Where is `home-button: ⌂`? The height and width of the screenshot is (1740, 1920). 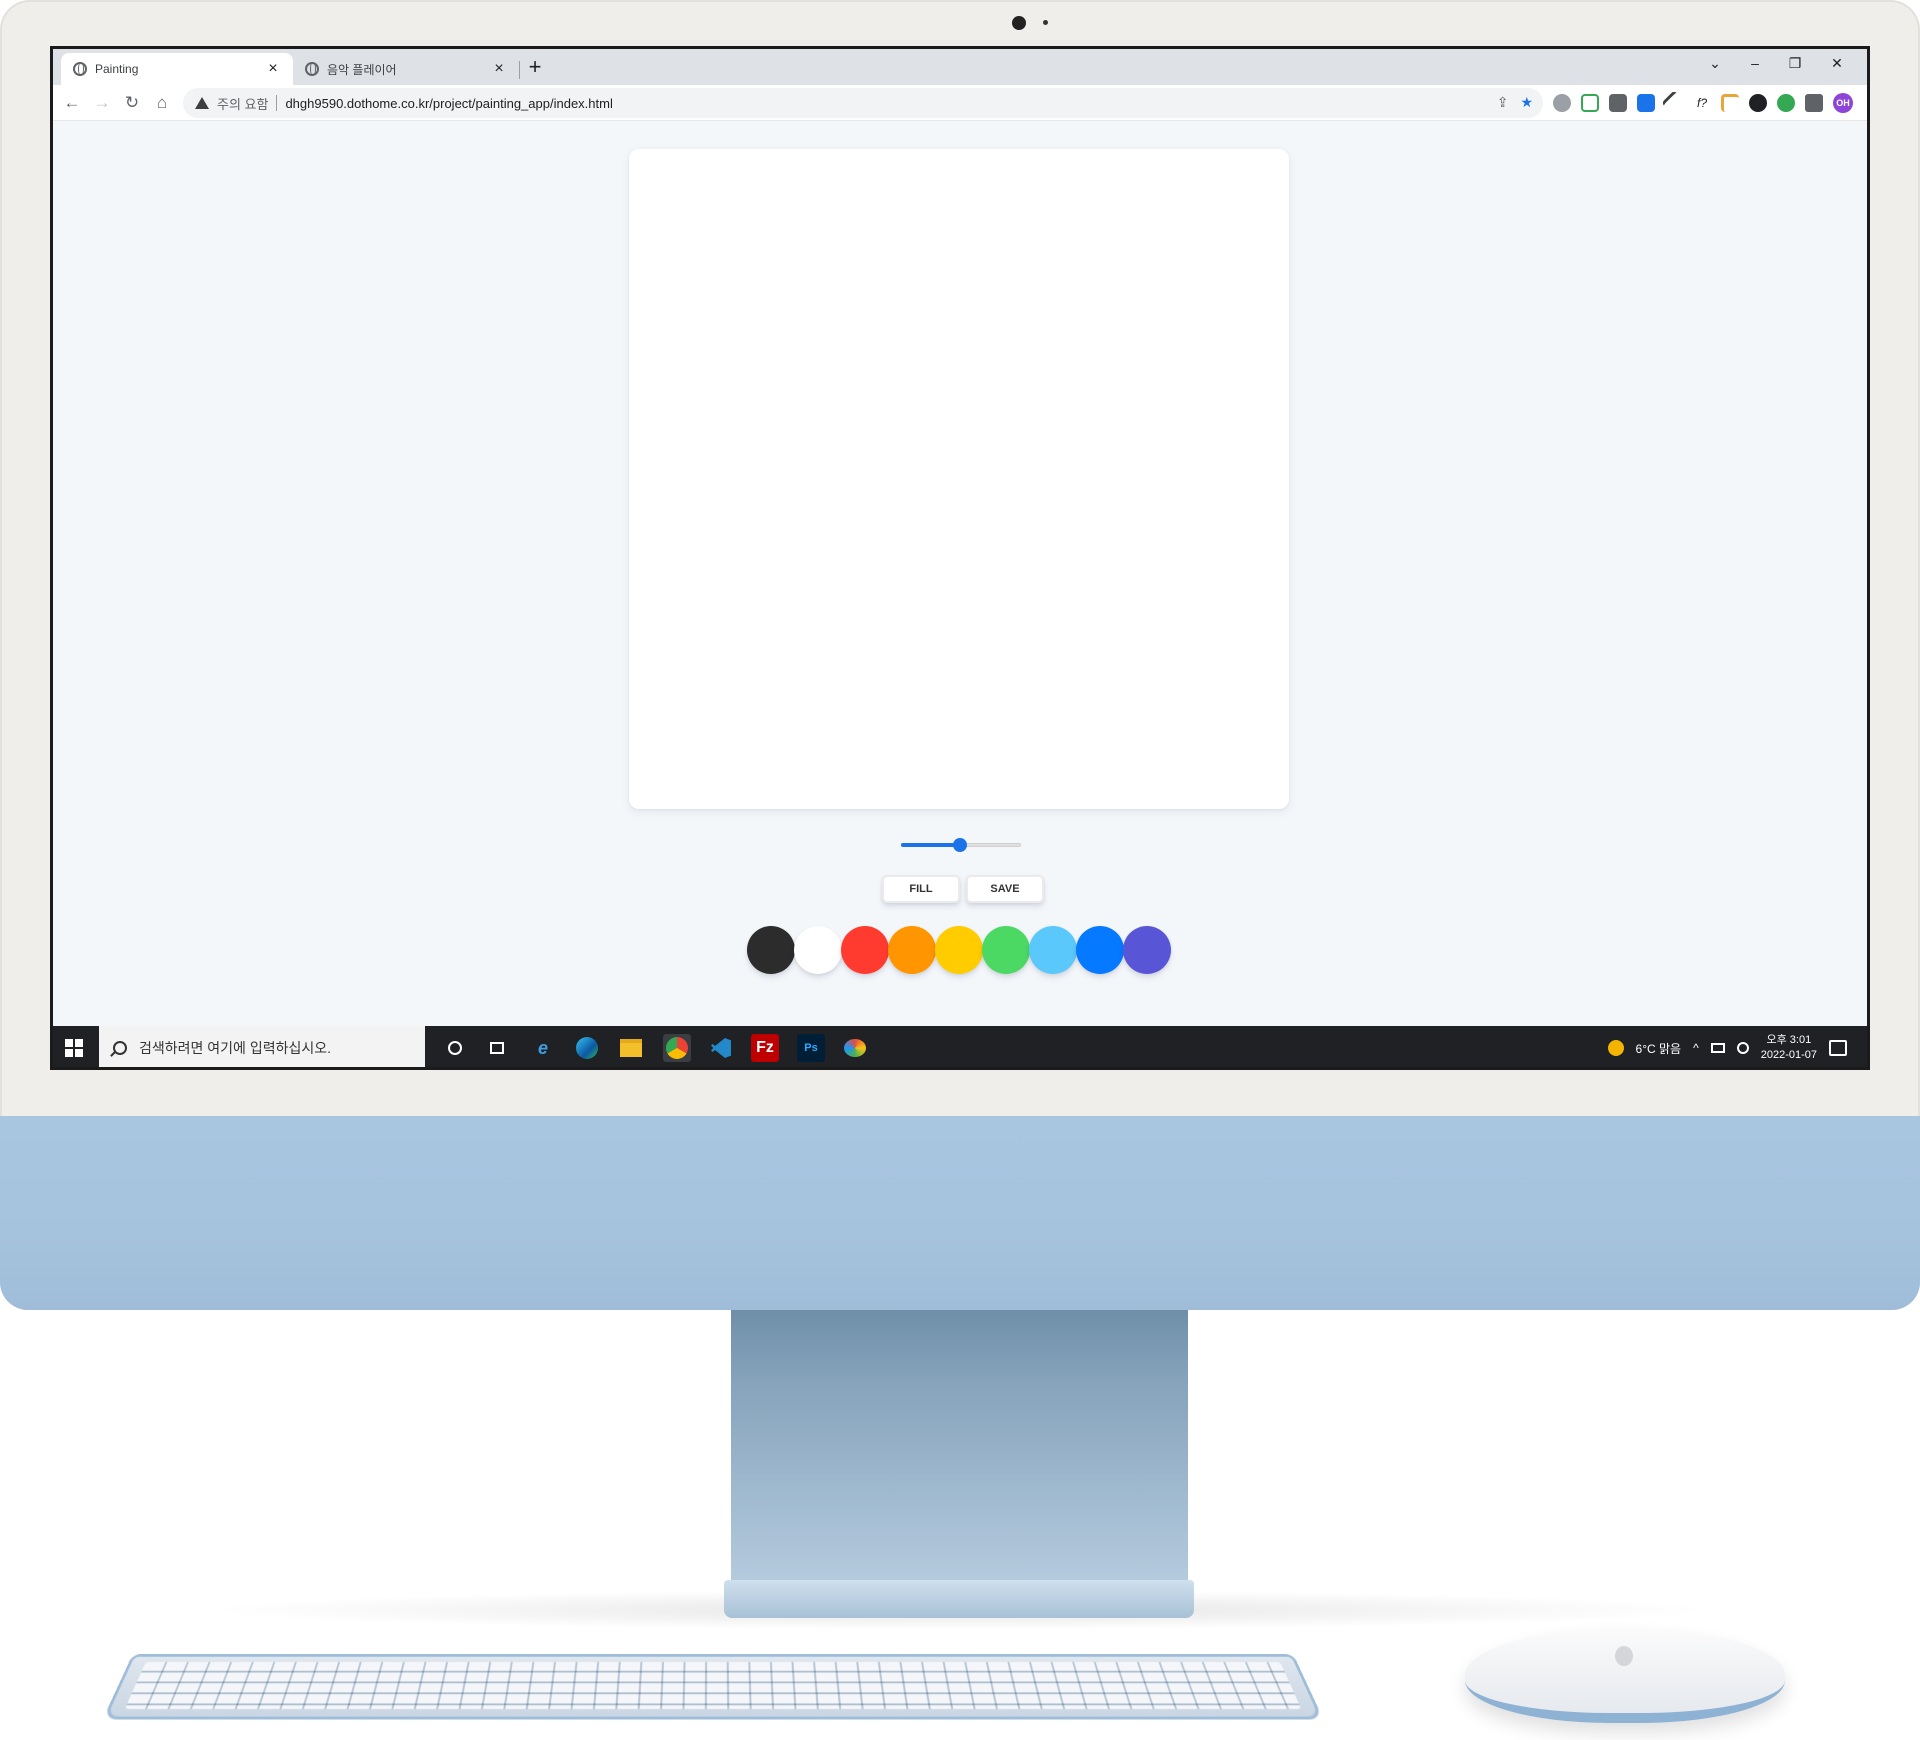
home-button: ⌂ is located at coordinates (162, 103).